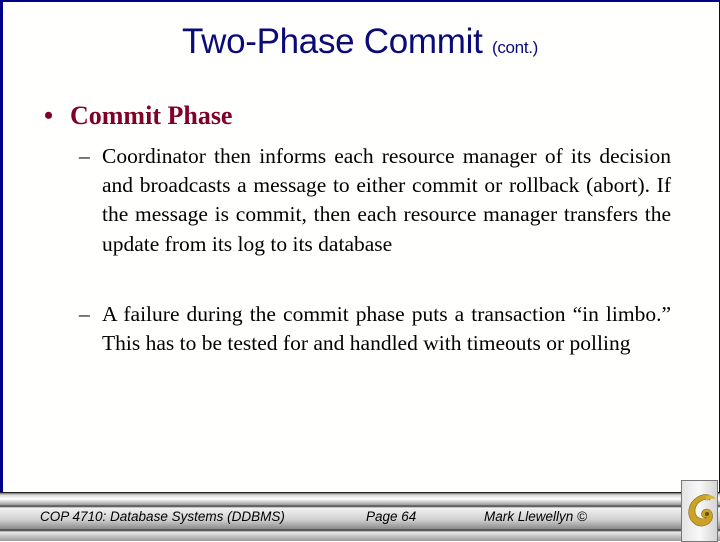  I want to click on slide-title: Two-Phase Commit (cont.), so click(360, 42).